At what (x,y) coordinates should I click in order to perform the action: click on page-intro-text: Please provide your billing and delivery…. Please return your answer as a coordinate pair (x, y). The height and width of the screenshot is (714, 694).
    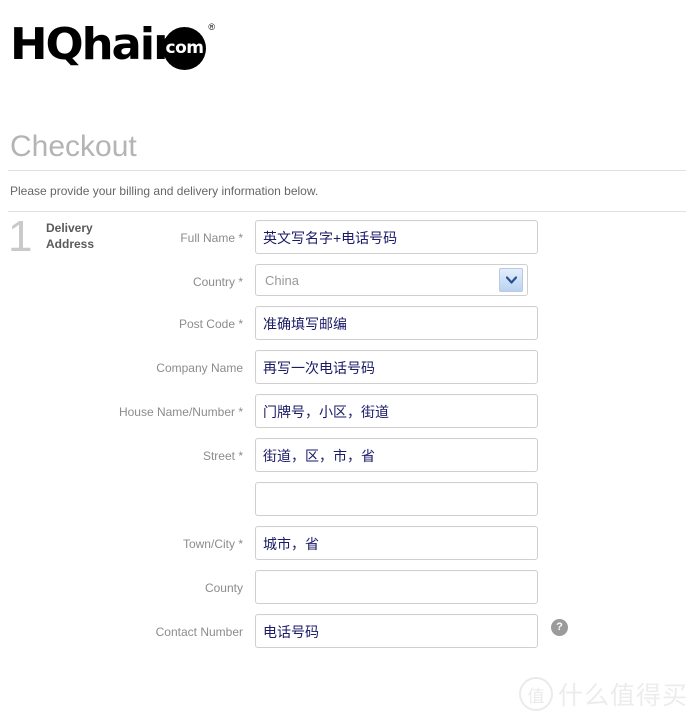
    Looking at the image, I should click on (164, 191).